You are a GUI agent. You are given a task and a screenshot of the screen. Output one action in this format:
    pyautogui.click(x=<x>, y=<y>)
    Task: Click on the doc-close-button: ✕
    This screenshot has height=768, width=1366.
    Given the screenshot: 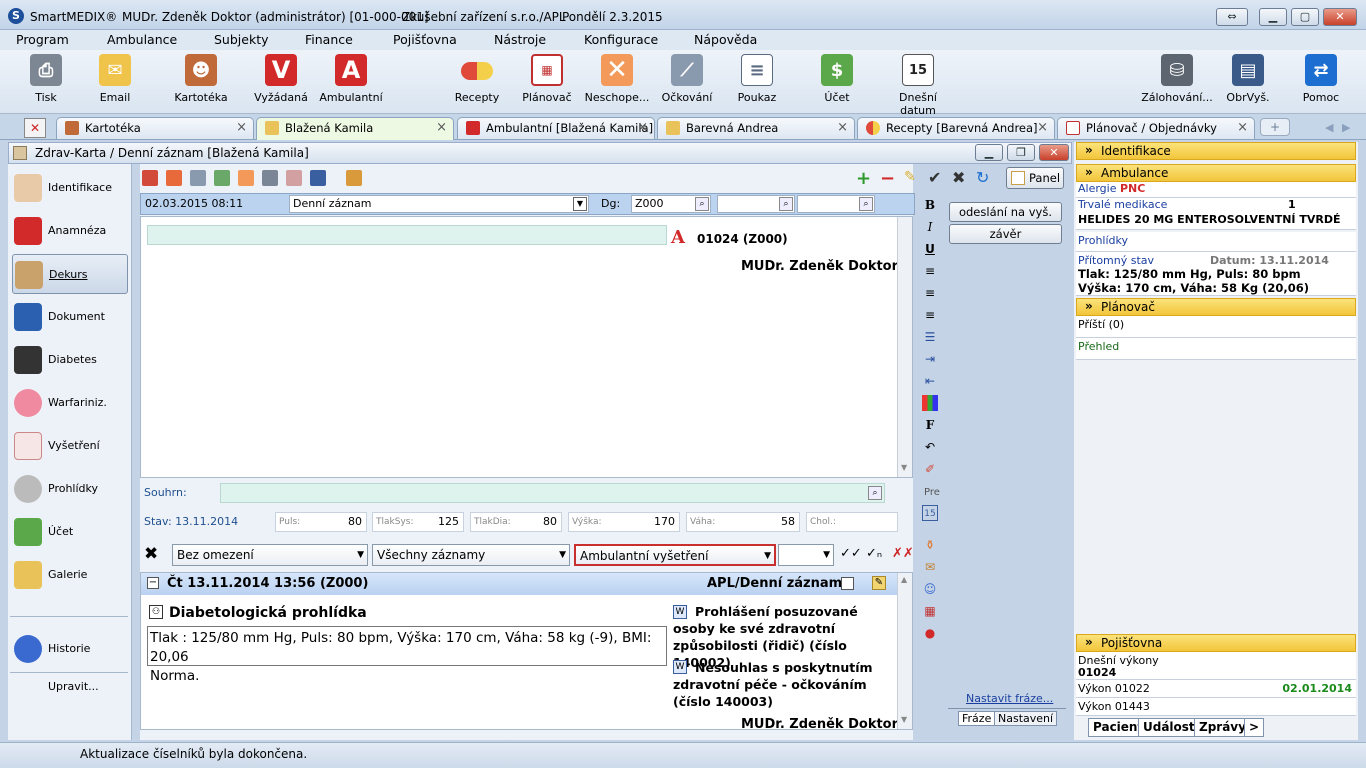 What is the action you would take?
    pyautogui.click(x=1054, y=152)
    